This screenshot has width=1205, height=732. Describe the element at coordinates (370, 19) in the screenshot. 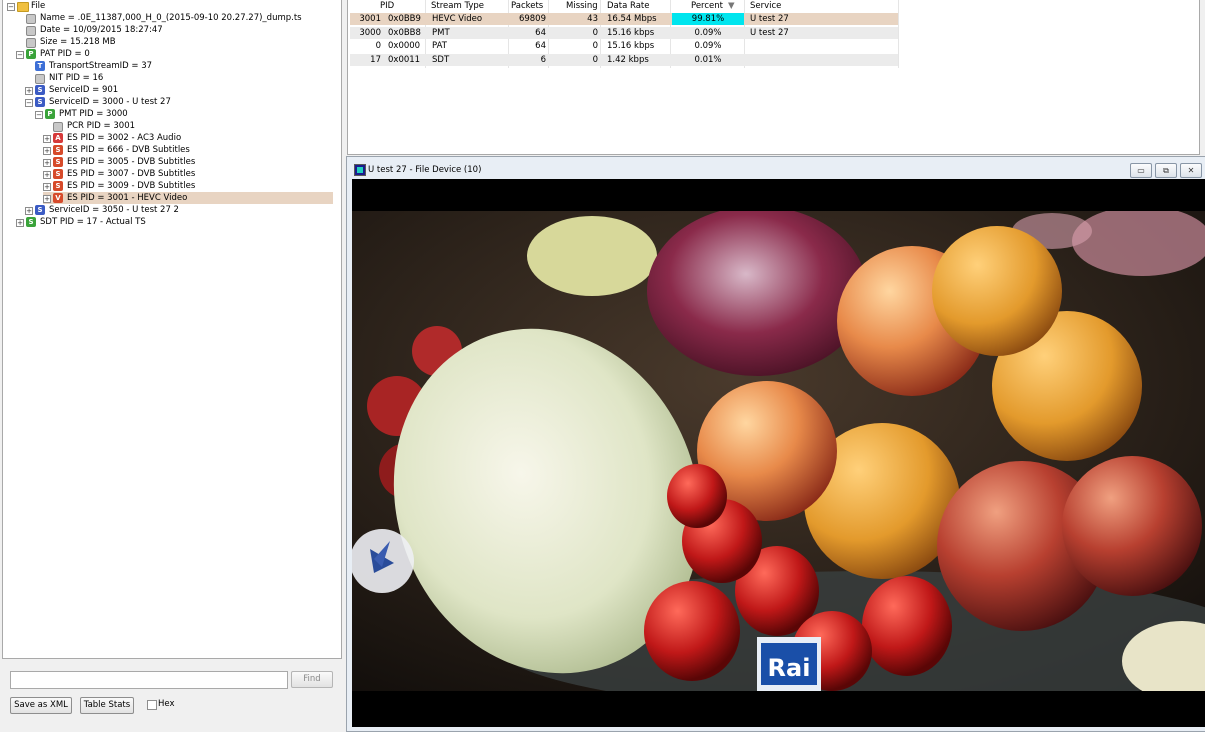

I see `cell-pid-dec: 3001` at that location.